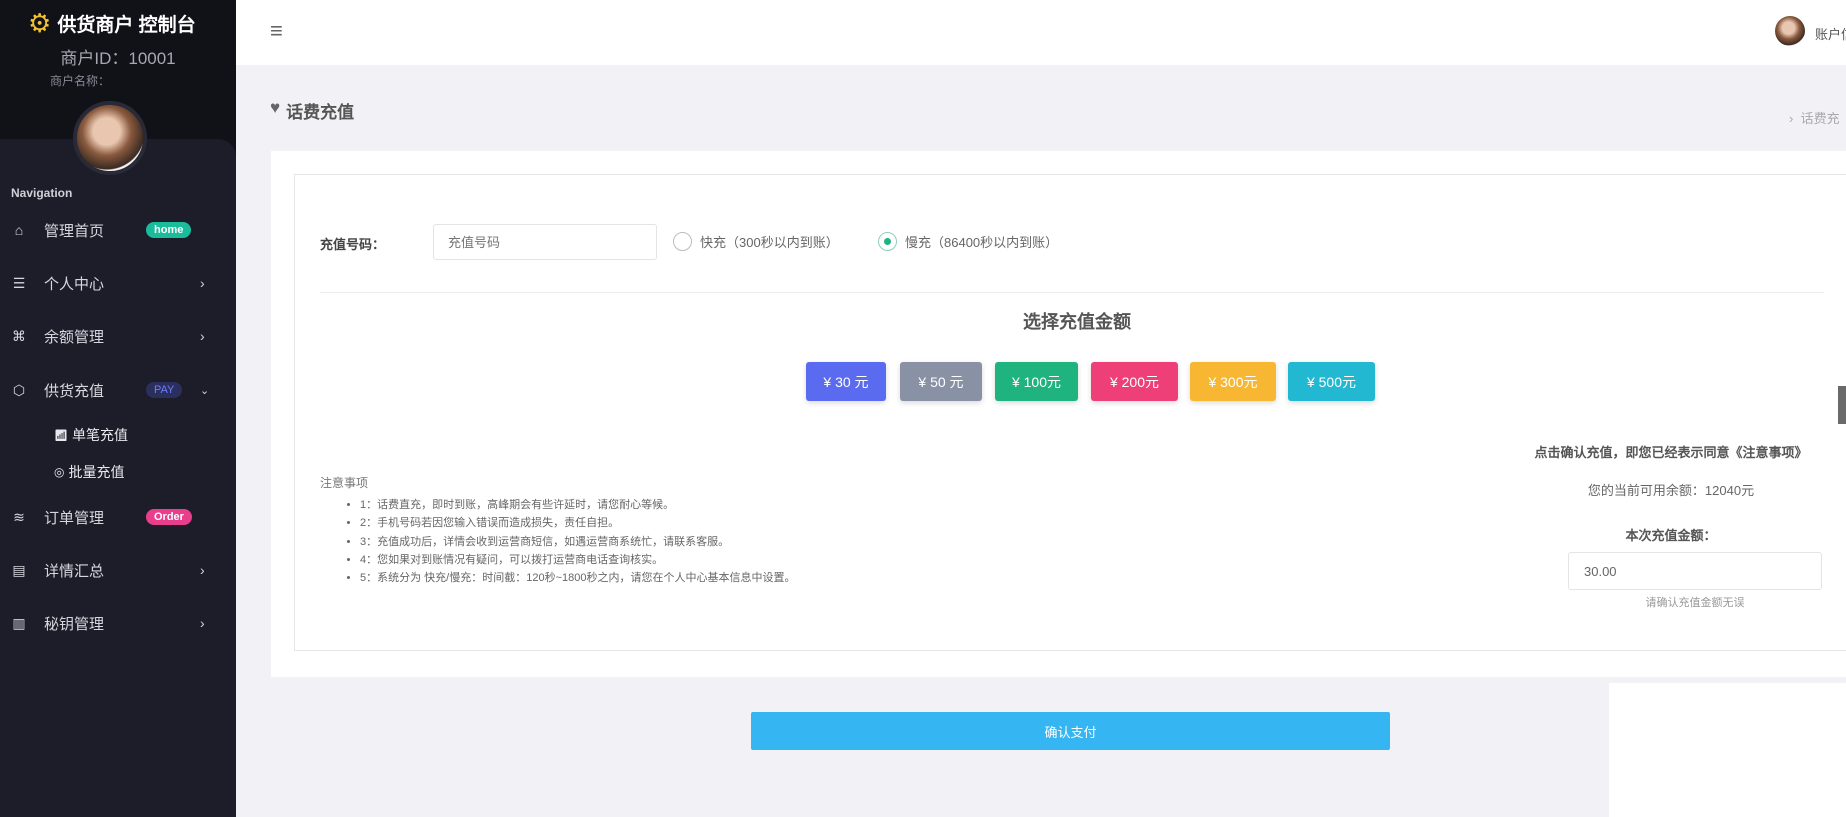  Describe the element at coordinates (769, 242) in the screenshot. I see `radio-label: 快充（300秒以内到账）` at that location.